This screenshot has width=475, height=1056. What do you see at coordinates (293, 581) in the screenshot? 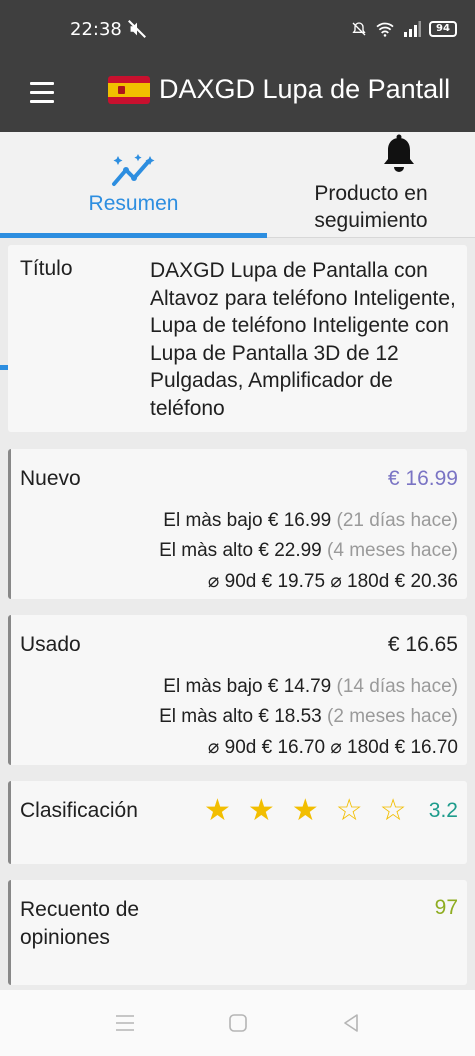
I see `new-avg90-value: € 19.75` at bounding box center [293, 581].